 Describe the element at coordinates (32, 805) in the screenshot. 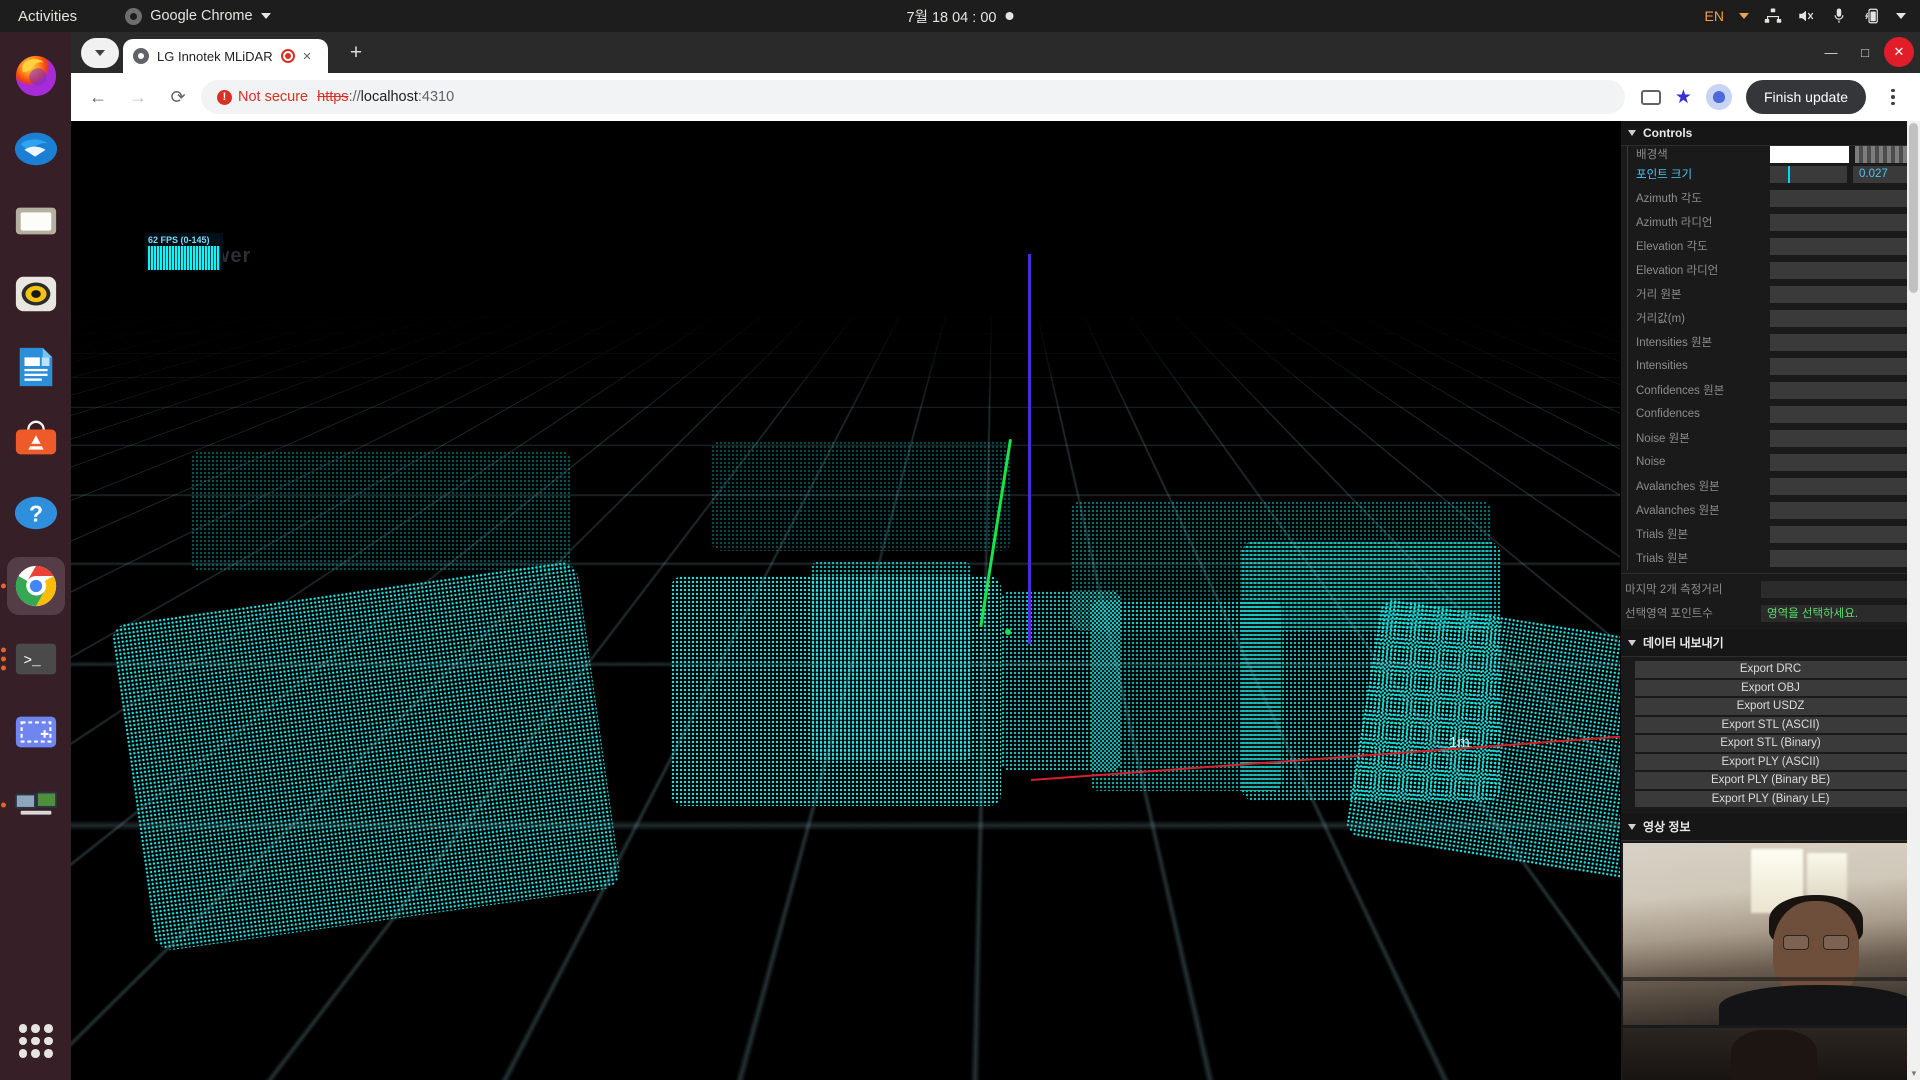

I see `dock-item-displays` at that location.